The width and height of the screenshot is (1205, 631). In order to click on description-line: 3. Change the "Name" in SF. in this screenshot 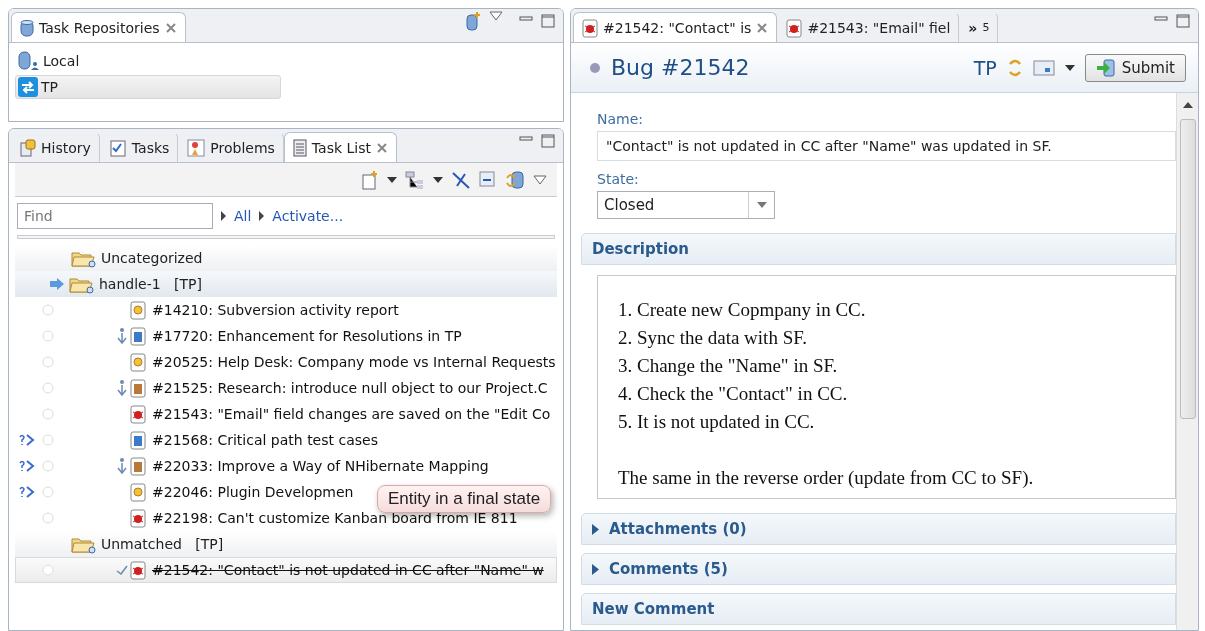, I will do `click(728, 366)`.